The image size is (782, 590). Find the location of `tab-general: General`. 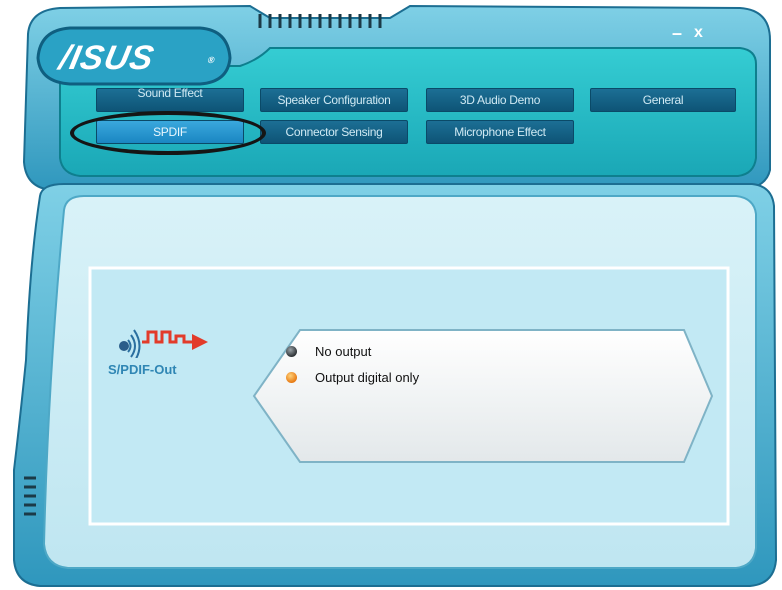

tab-general: General is located at coordinates (663, 100).